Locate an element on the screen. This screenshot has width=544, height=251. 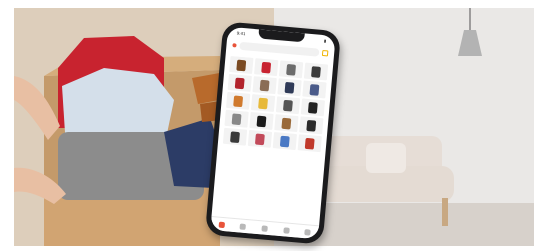
battery-icon: ▮ is located at coordinates (325, 41).